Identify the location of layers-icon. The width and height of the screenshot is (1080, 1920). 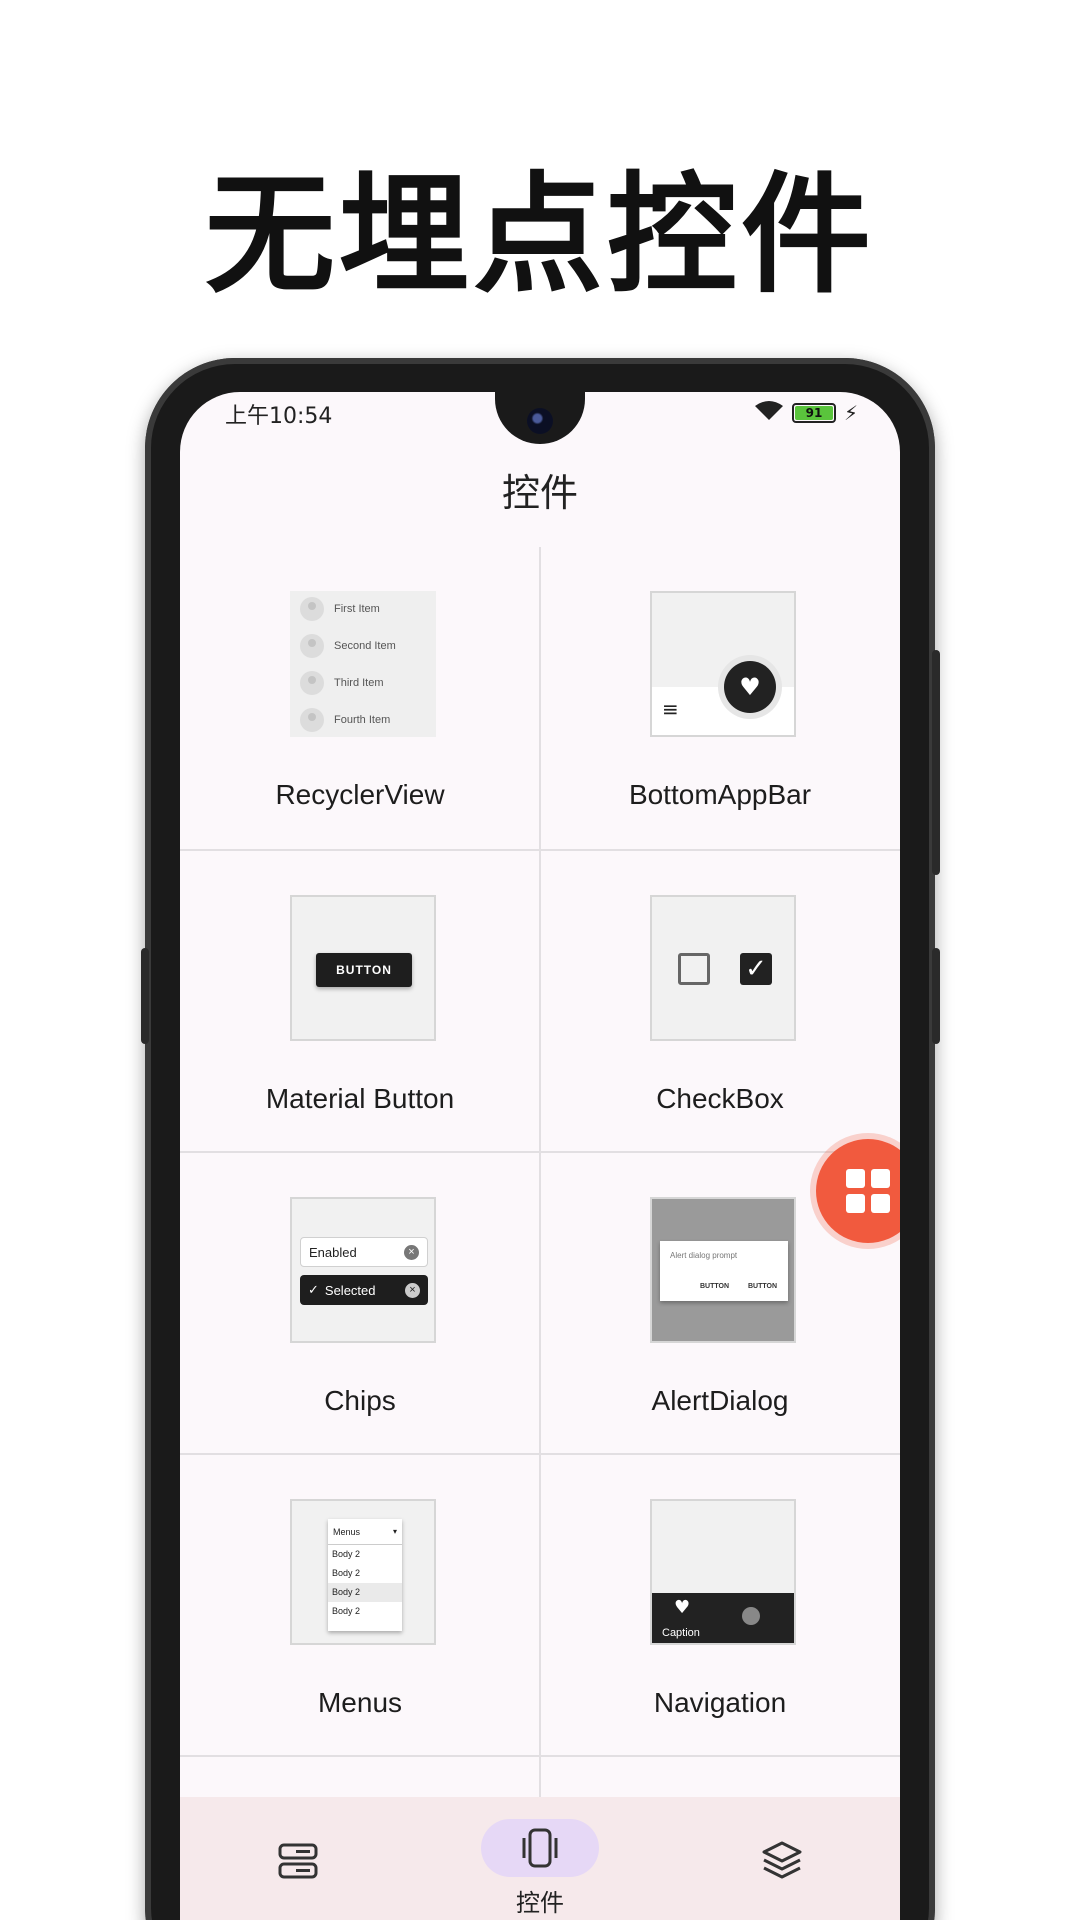
(782, 1860).